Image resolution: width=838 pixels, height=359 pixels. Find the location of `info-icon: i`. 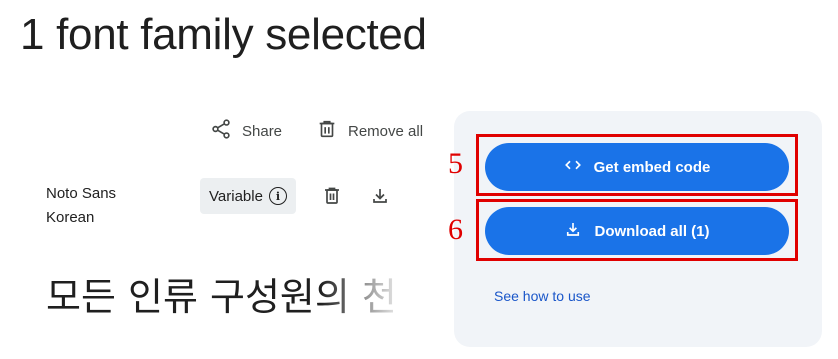

info-icon: i is located at coordinates (277, 196).